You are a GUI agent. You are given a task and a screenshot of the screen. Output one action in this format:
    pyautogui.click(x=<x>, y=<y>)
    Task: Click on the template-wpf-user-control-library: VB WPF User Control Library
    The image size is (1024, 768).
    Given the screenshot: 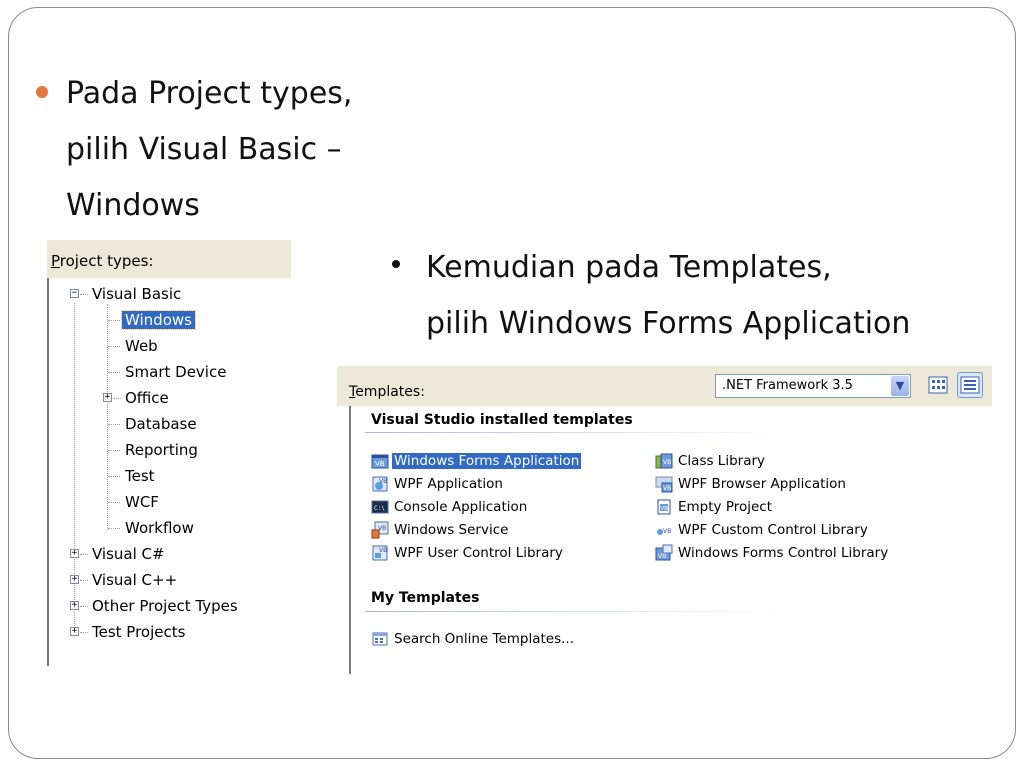 What is the action you would take?
    pyautogui.click(x=468, y=553)
    